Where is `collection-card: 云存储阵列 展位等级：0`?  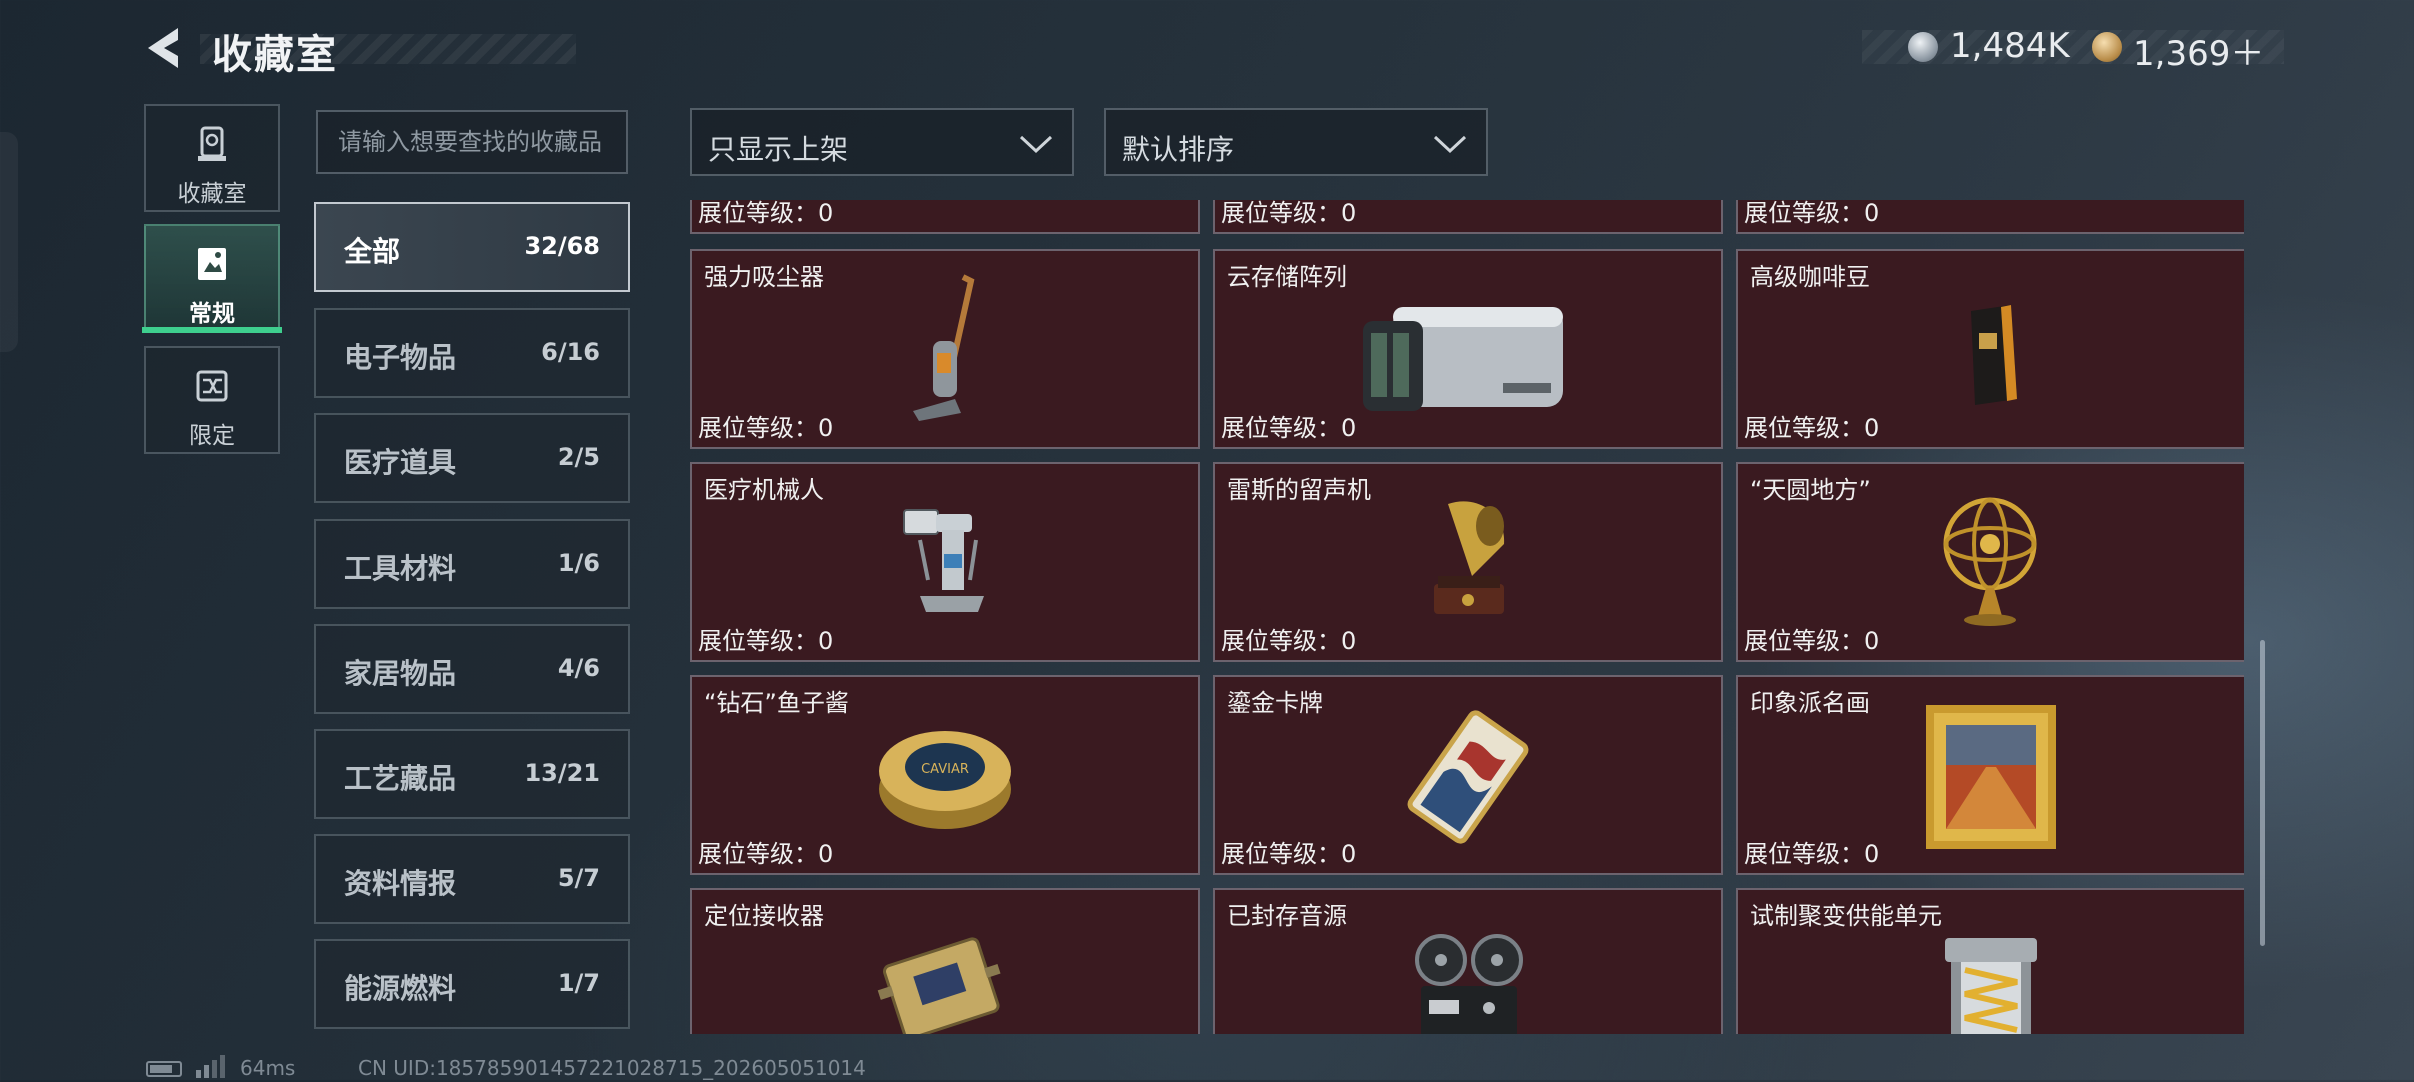 collection-card: 云存储阵列 展位等级：0 is located at coordinates (1468, 349).